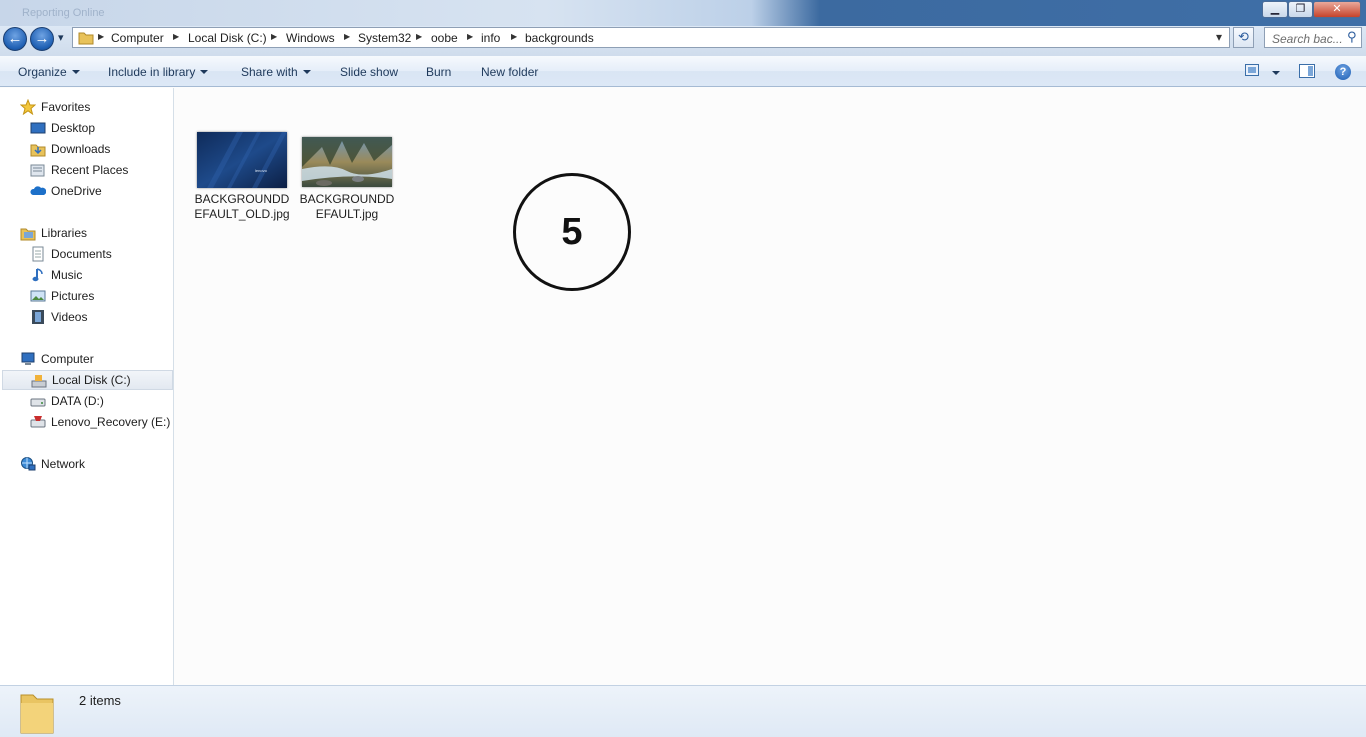 This screenshot has width=1366, height=737. What do you see at coordinates (384, 38) in the screenshot?
I see `breadcrumb-system32: System32` at bounding box center [384, 38].